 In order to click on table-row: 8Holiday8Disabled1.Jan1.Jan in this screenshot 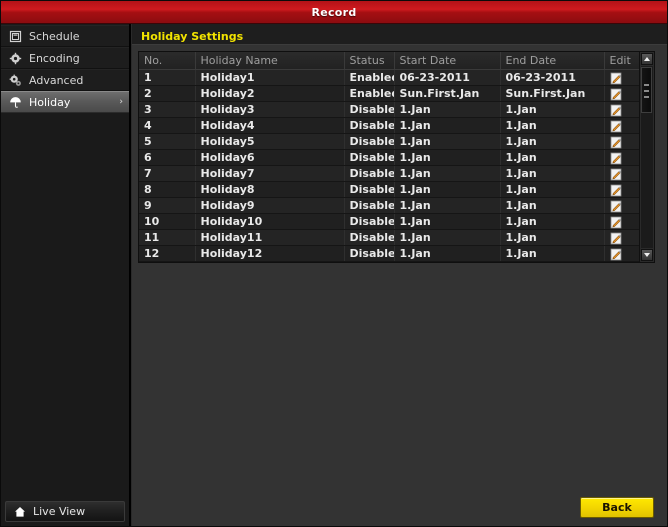, I will do `click(394, 189)`.